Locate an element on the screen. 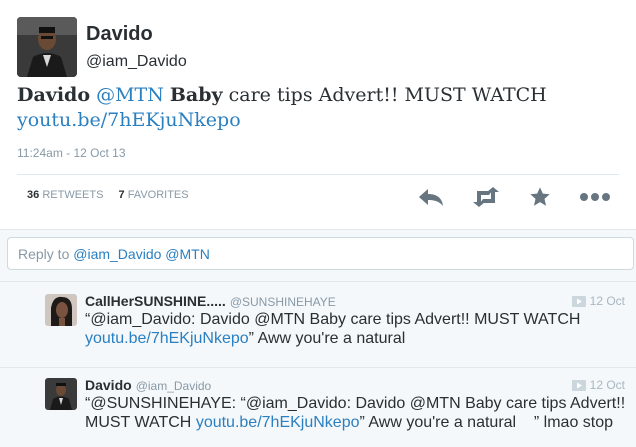  tweet-timestamp: 11:24am - 12 Oct 13 is located at coordinates (71, 153).